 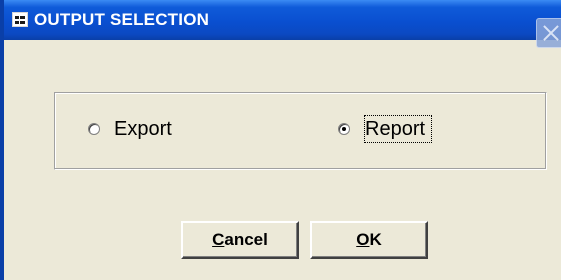 I want to click on radio-report-label: Report, so click(x=398, y=129).